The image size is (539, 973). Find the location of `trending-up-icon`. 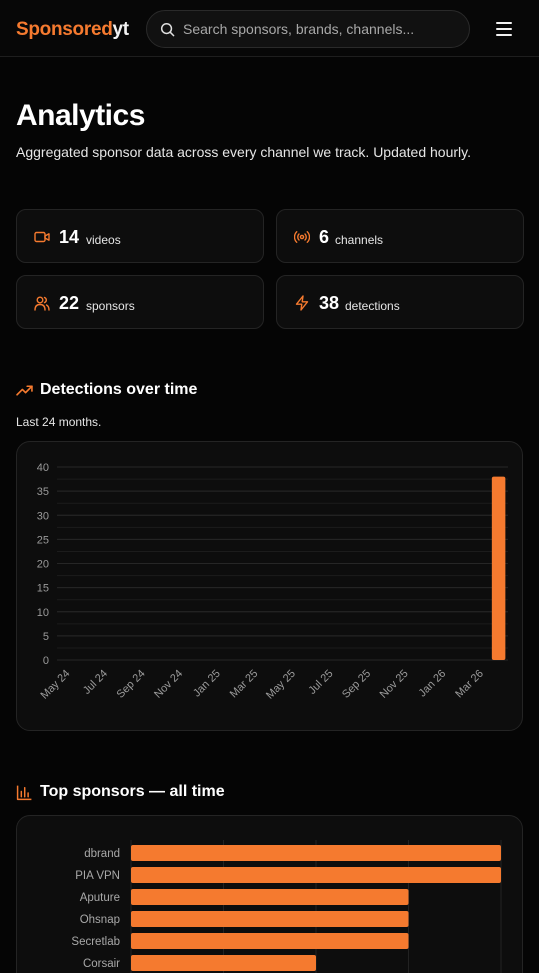

trending-up-icon is located at coordinates (24, 390).